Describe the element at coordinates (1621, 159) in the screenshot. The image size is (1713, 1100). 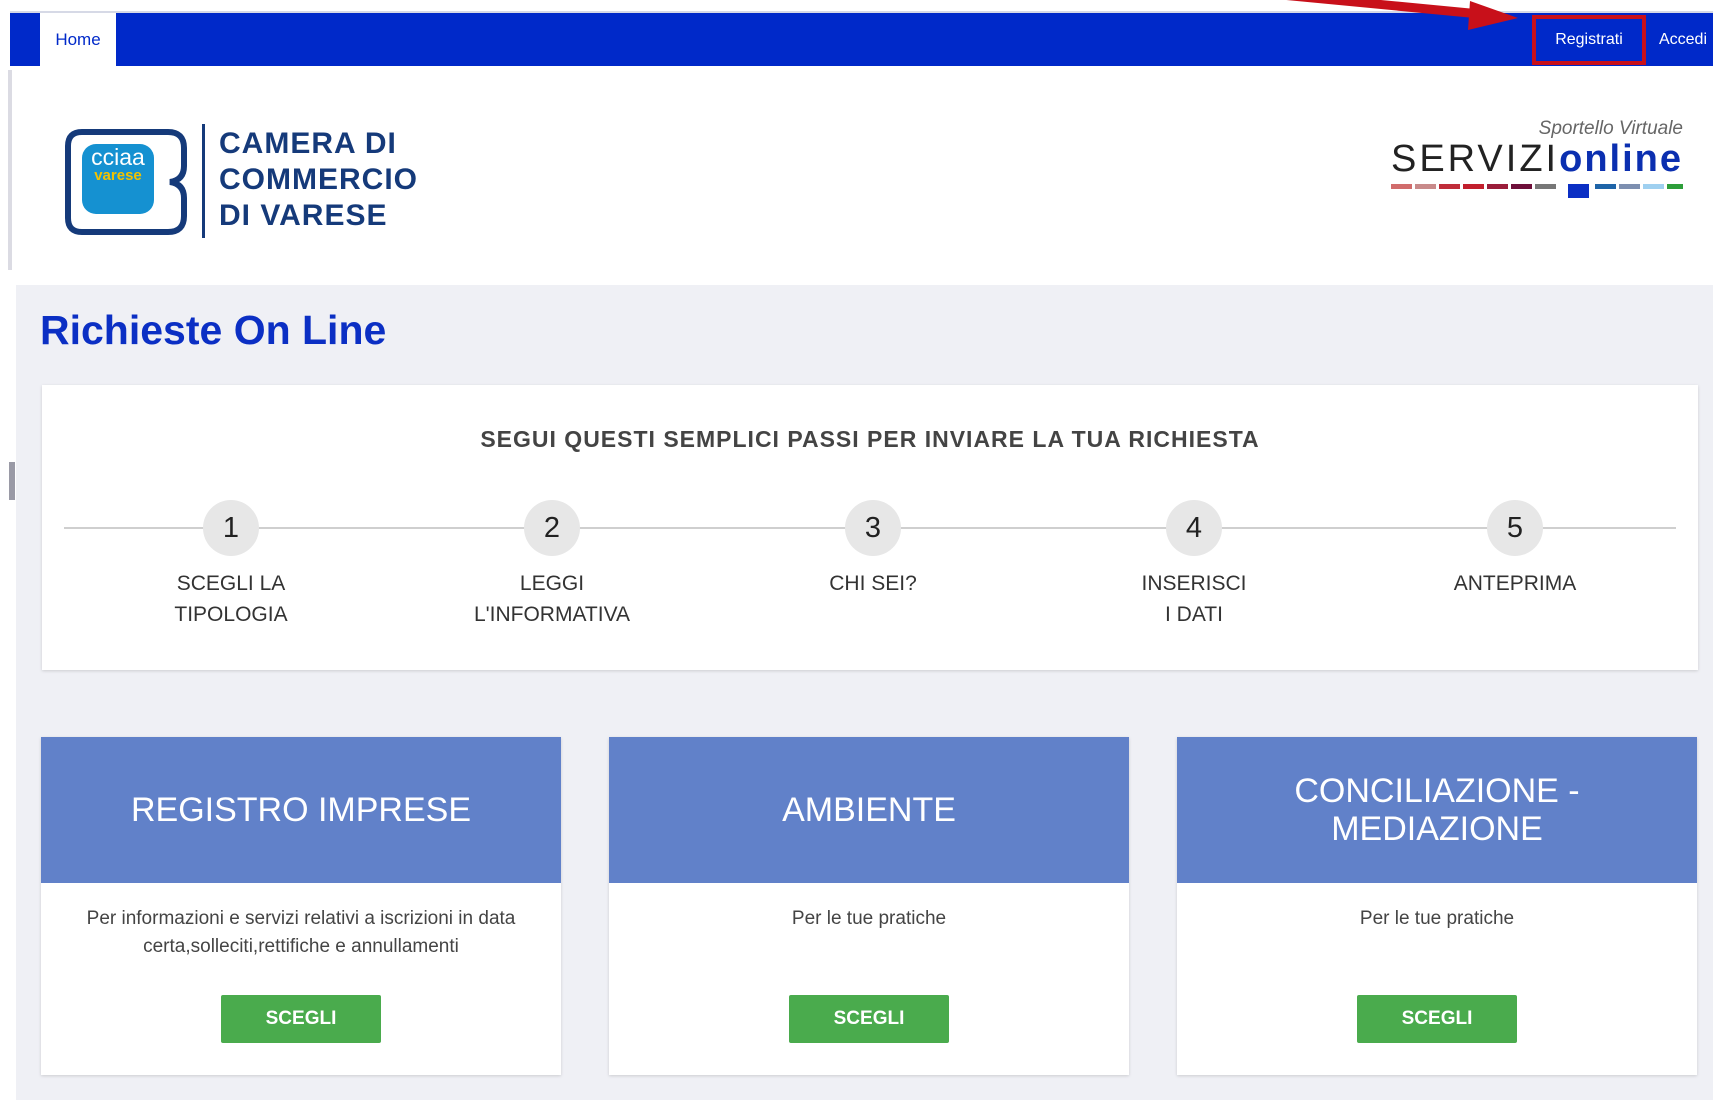
I see `online-word: online` at that location.